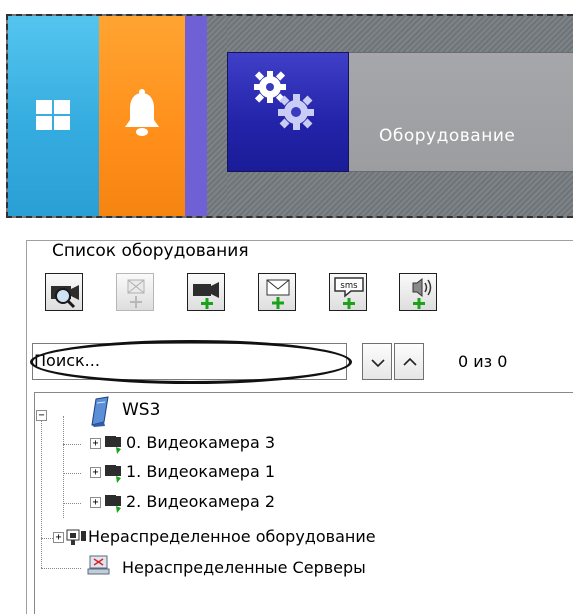 The height and width of the screenshot is (614, 573). I want to click on add-email-button, so click(277, 292).